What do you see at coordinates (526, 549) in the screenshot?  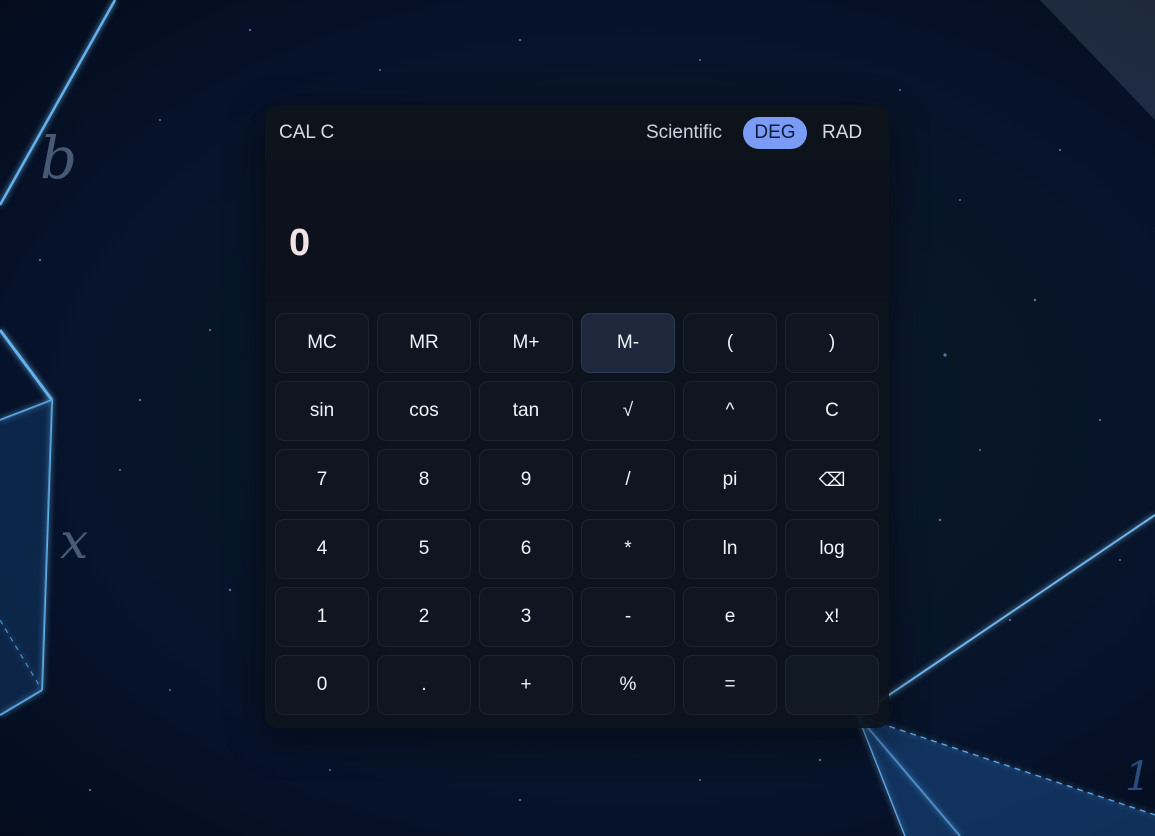 I see `digit-6-button: 6` at bounding box center [526, 549].